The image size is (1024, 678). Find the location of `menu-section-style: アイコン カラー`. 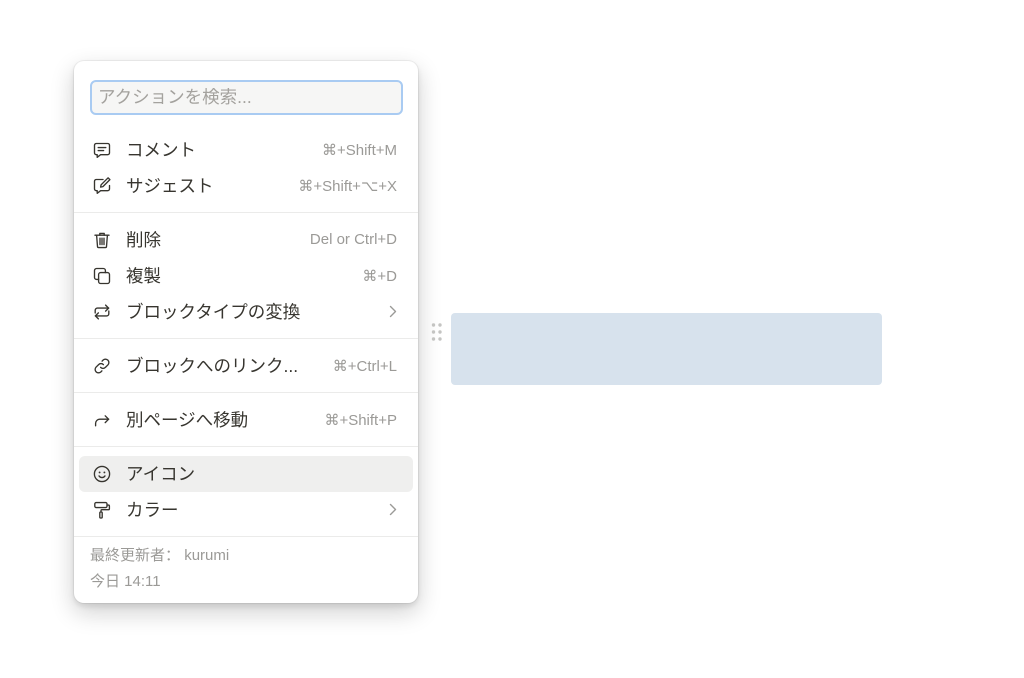

menu-section-style: アイコン カラー is located at coordinates (246, 491).